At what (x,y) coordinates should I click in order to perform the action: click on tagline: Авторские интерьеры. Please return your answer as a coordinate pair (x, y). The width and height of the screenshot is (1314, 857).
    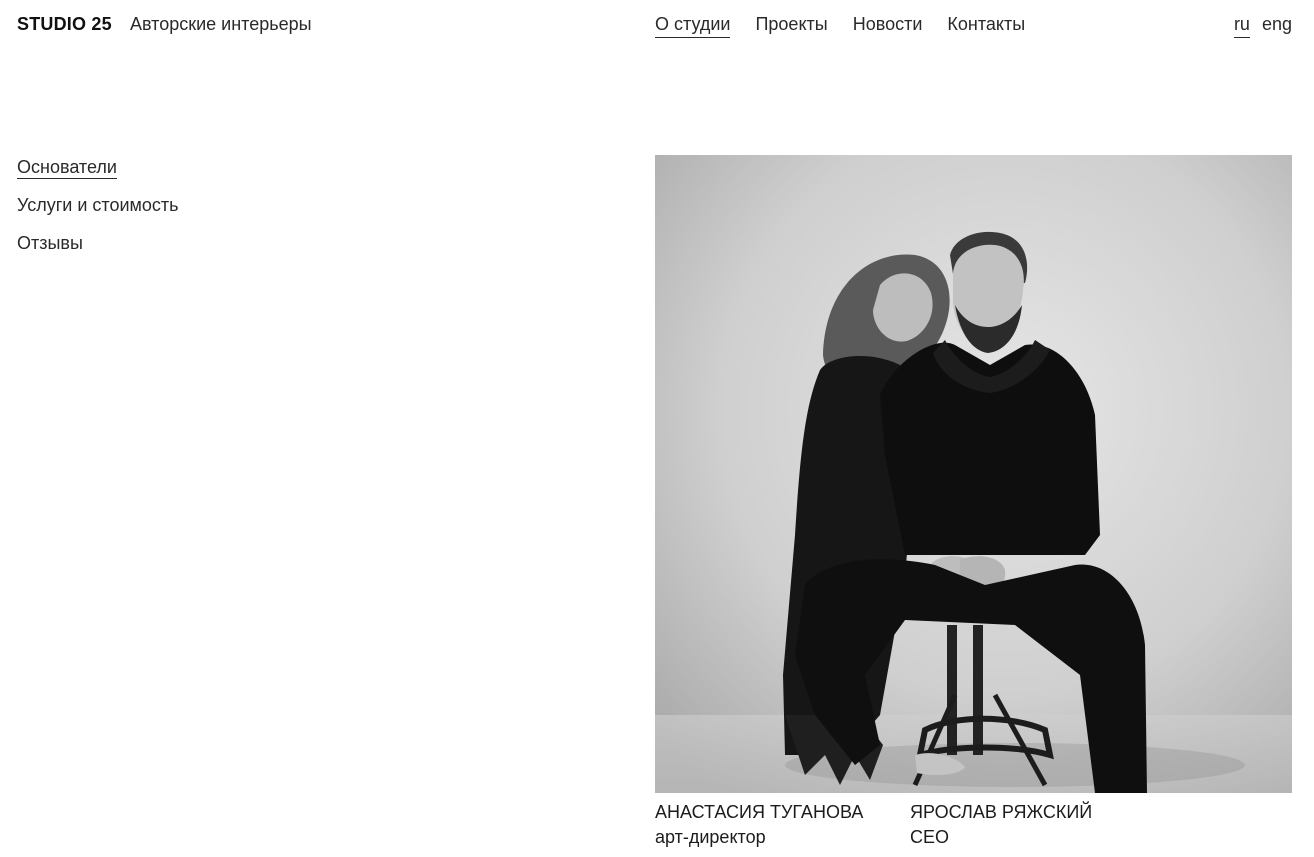
    Looking at the image, I should click on (221, 24).